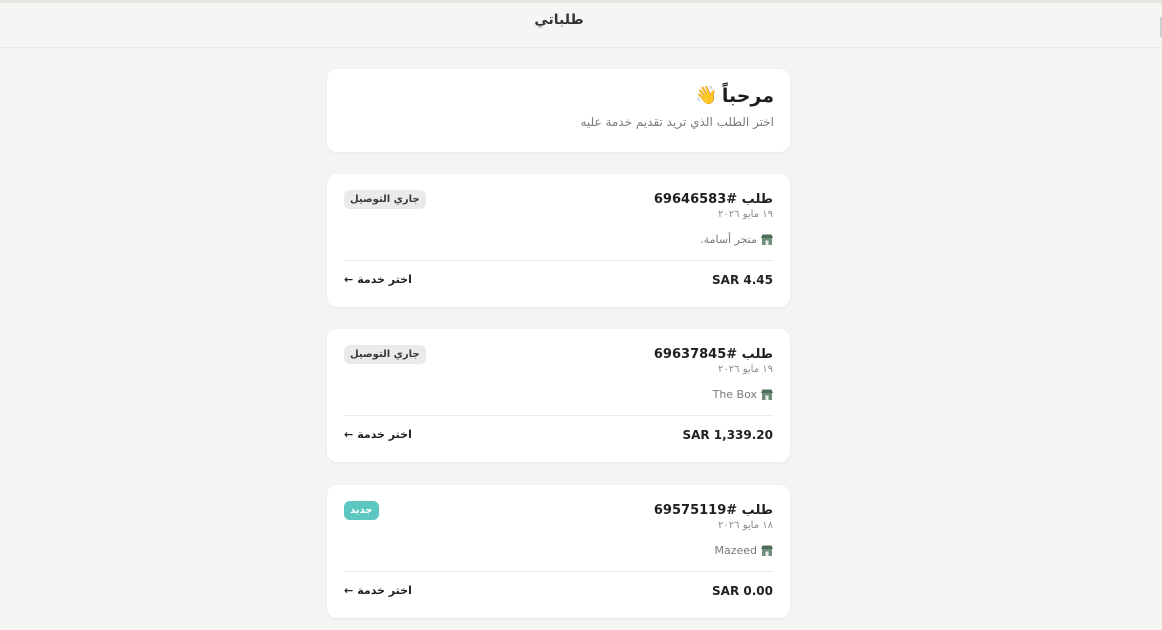 This screenshot has height=630, width=1162. I want to click on waving-hand-icon: 👋, so click(706, 95).